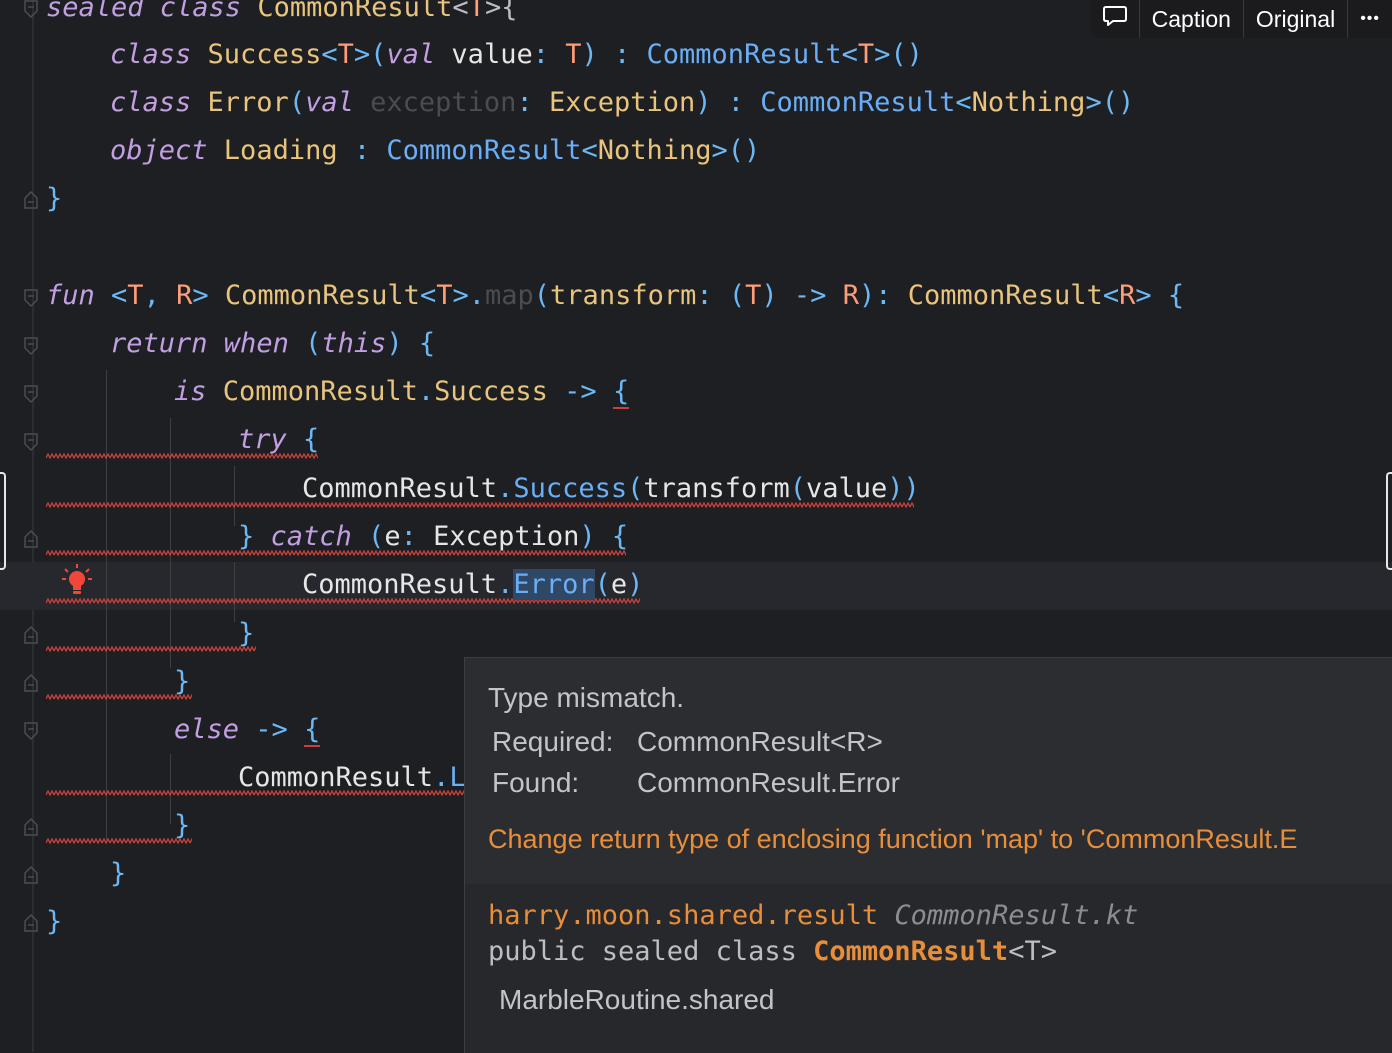 This screenshot has width=1392, height=1053. I want to click on module-name: MarbleRoutine.shared, so click(637, 999).